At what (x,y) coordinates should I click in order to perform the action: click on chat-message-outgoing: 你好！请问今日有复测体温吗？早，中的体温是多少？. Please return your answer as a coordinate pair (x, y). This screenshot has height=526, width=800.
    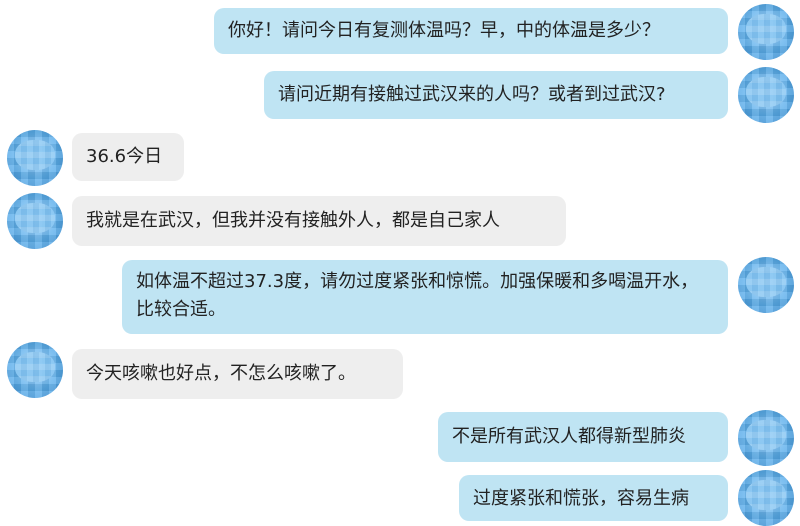
    Looking at the image, I should click on (471, 31).